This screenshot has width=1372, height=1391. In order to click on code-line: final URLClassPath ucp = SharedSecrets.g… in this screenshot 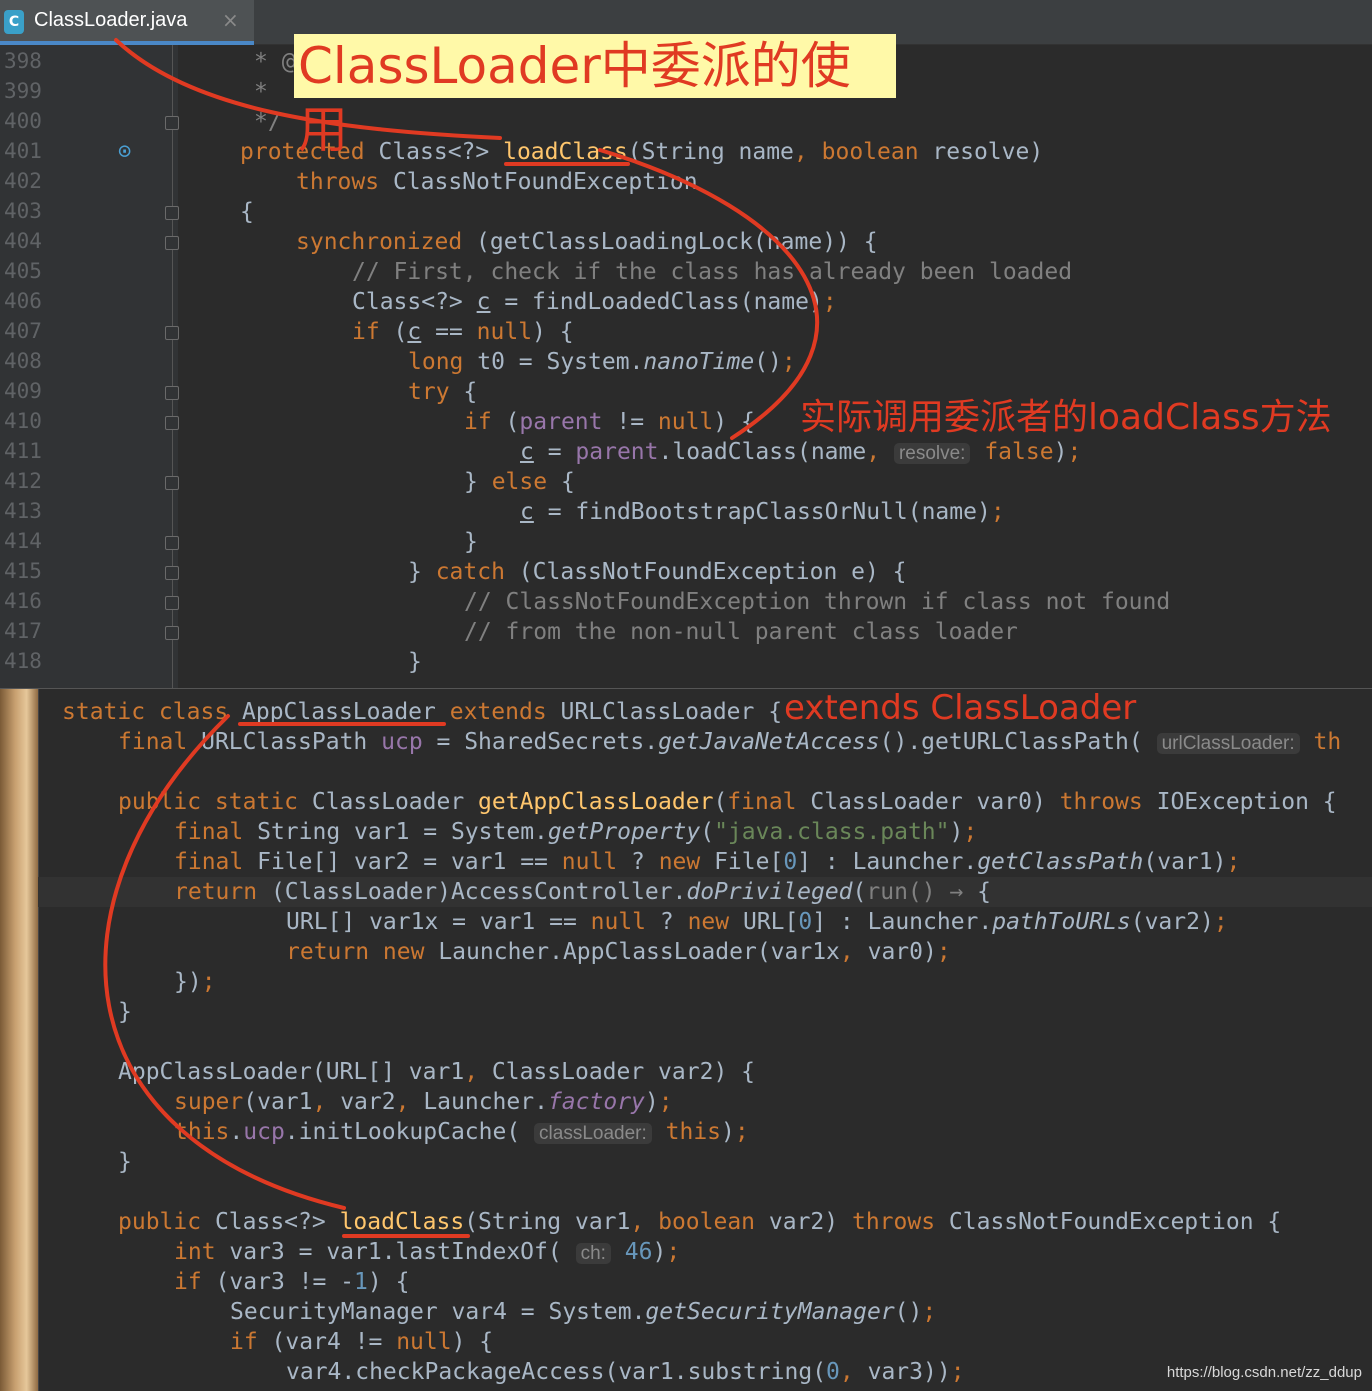, I will do `click(730, 742)`.